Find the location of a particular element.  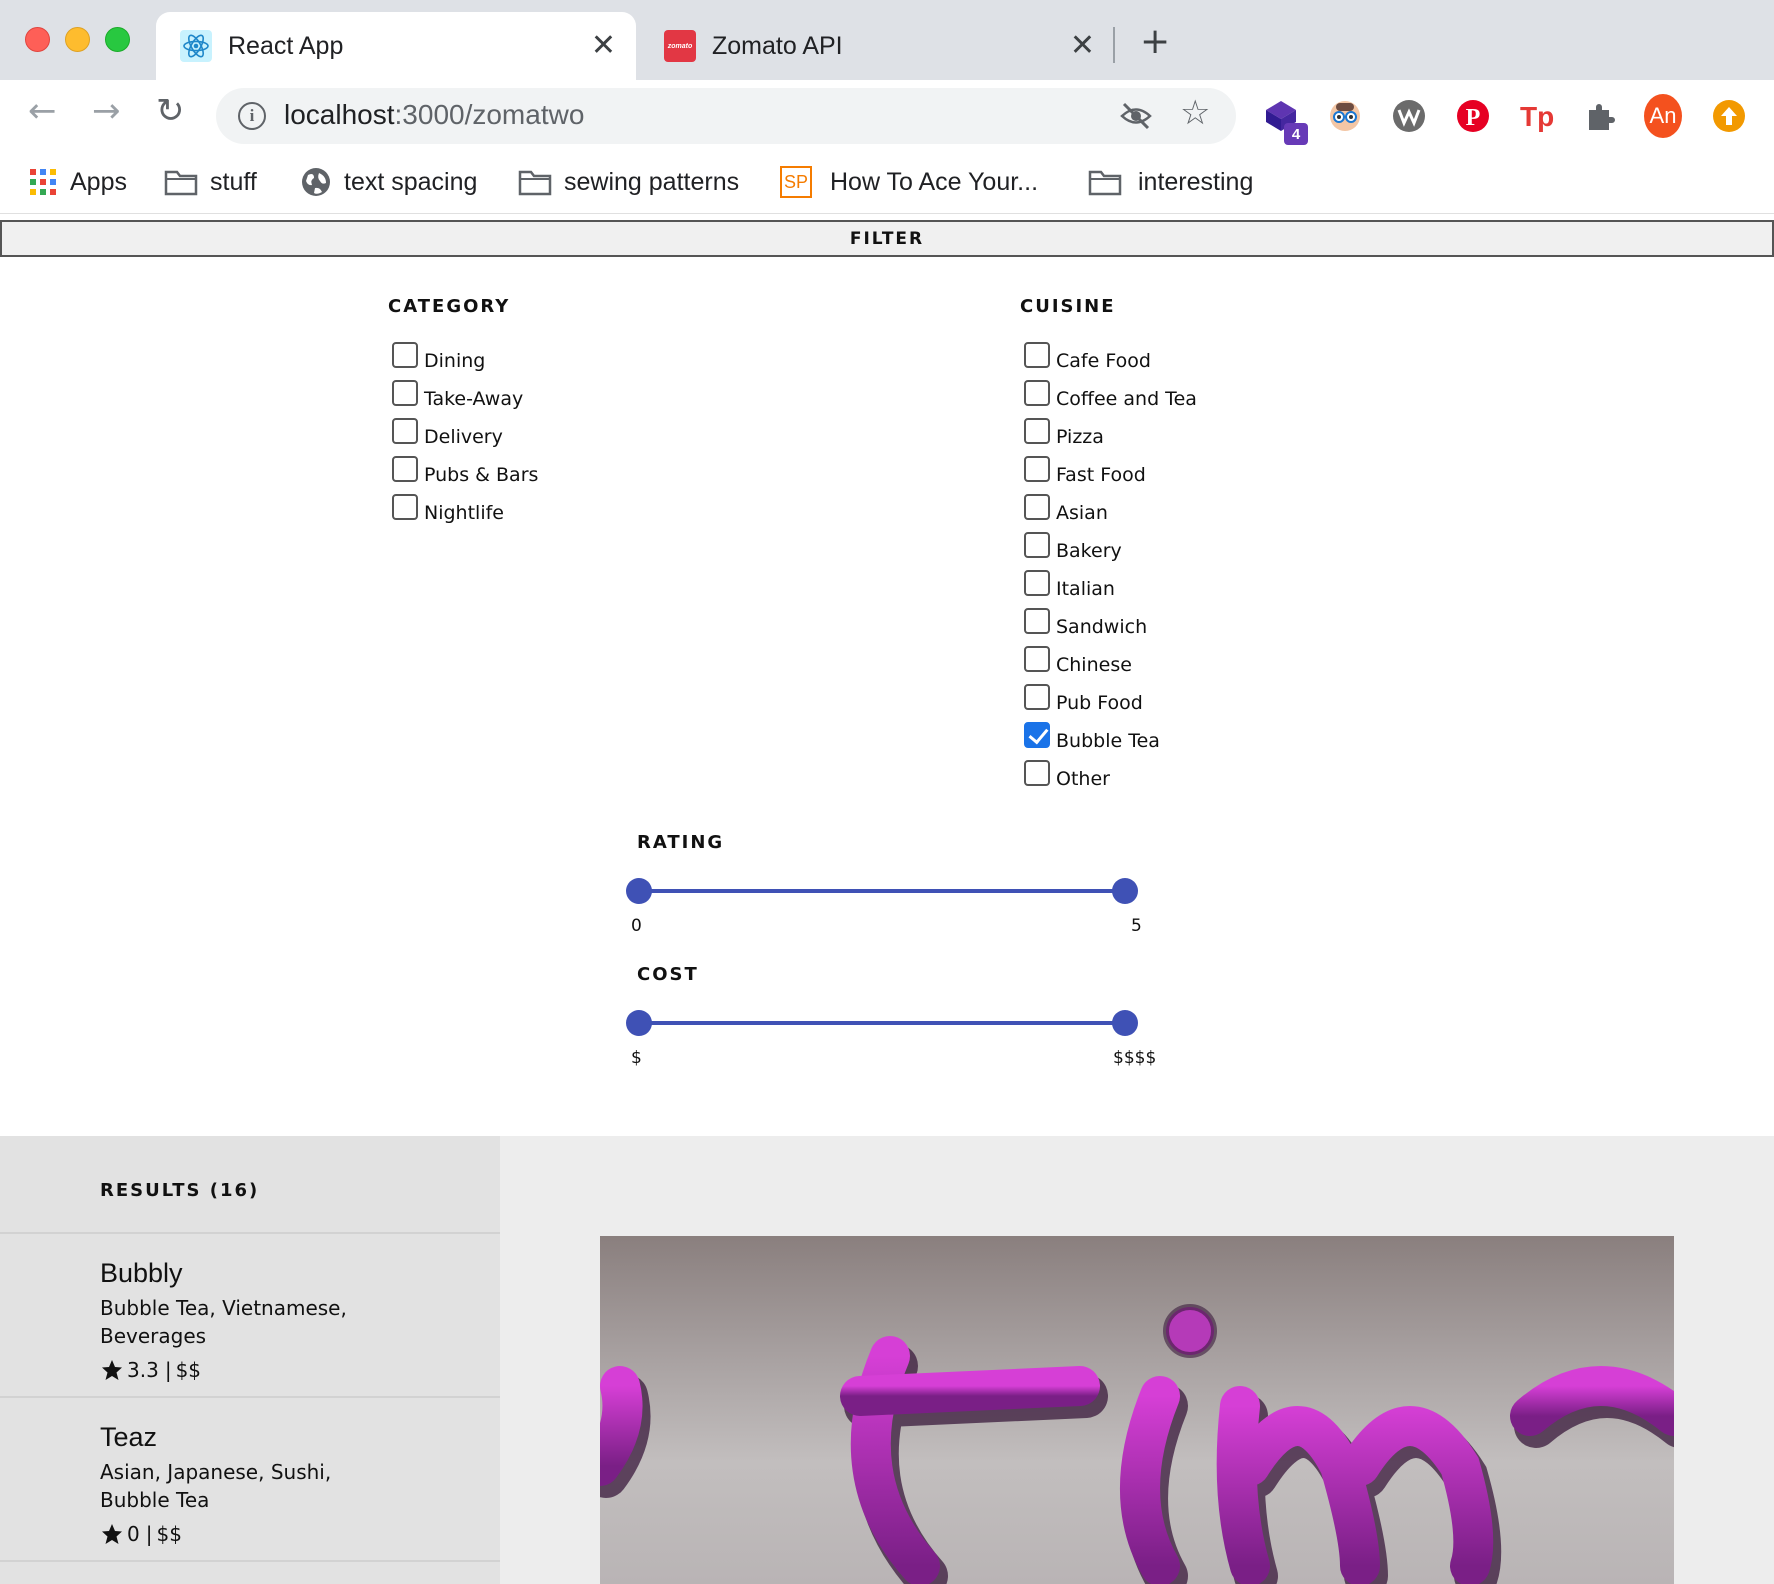

close-window-button is located at coordinates (37, 39).